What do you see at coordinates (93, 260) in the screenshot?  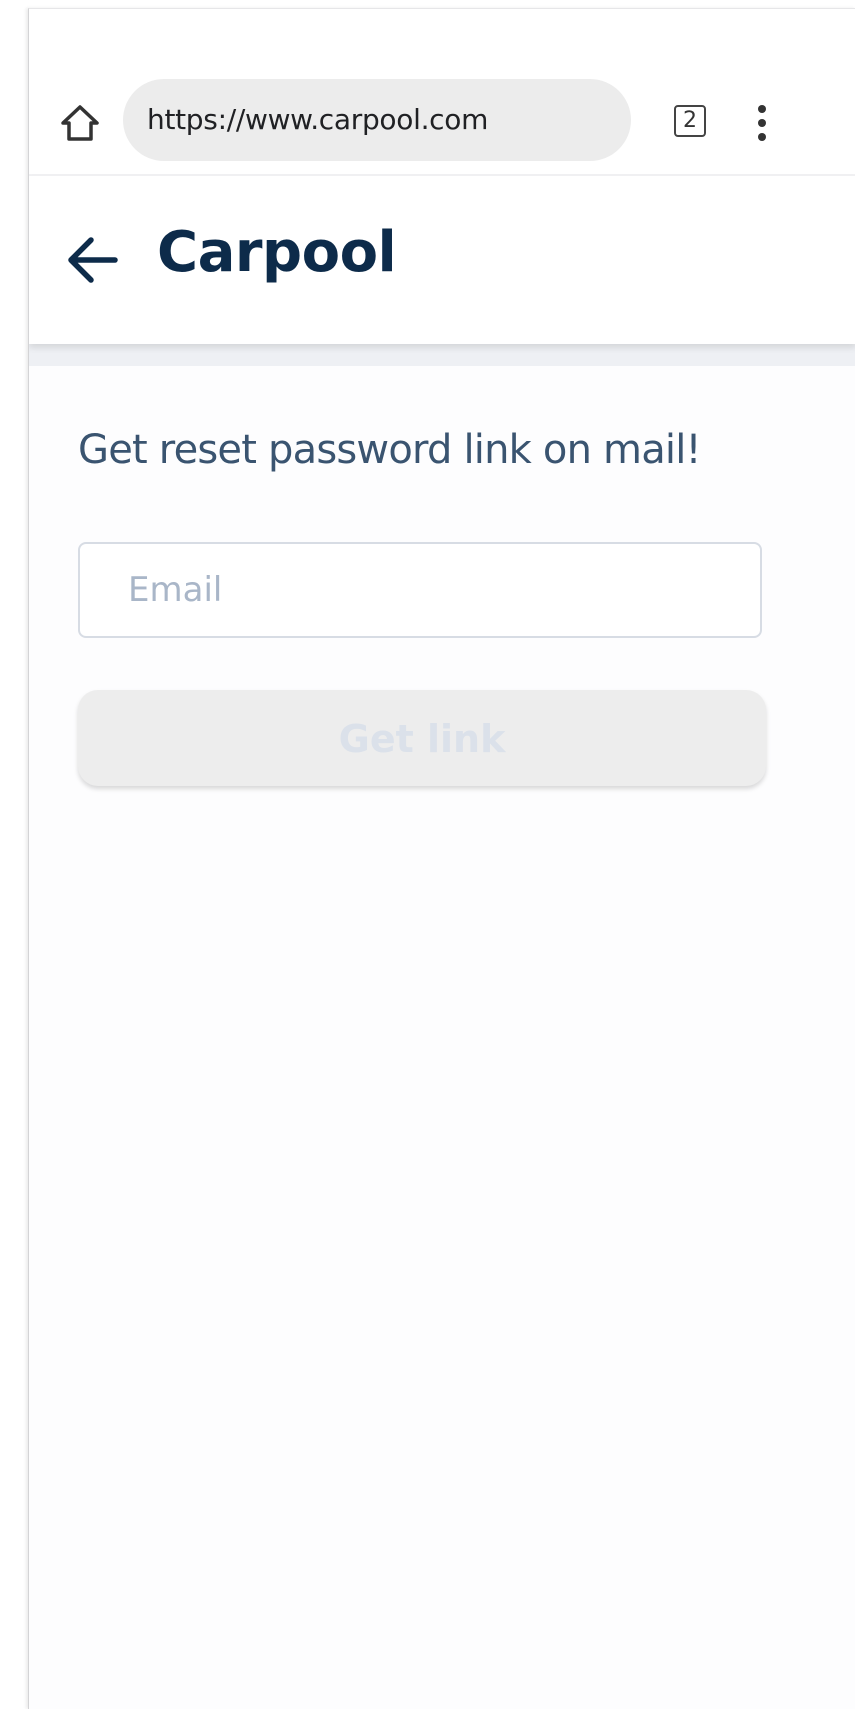 I see `arrow-left-icon` at bounding box center [93, 260].